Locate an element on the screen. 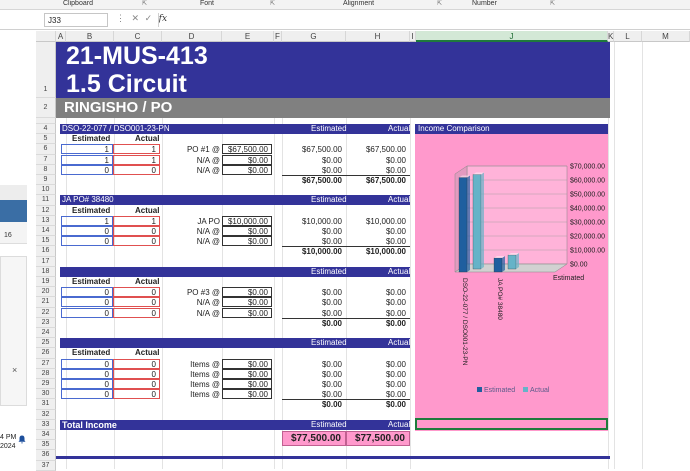 The width and height of the screenshot is (690, 471). row-header: 23 is located at coordinates (46, 322).